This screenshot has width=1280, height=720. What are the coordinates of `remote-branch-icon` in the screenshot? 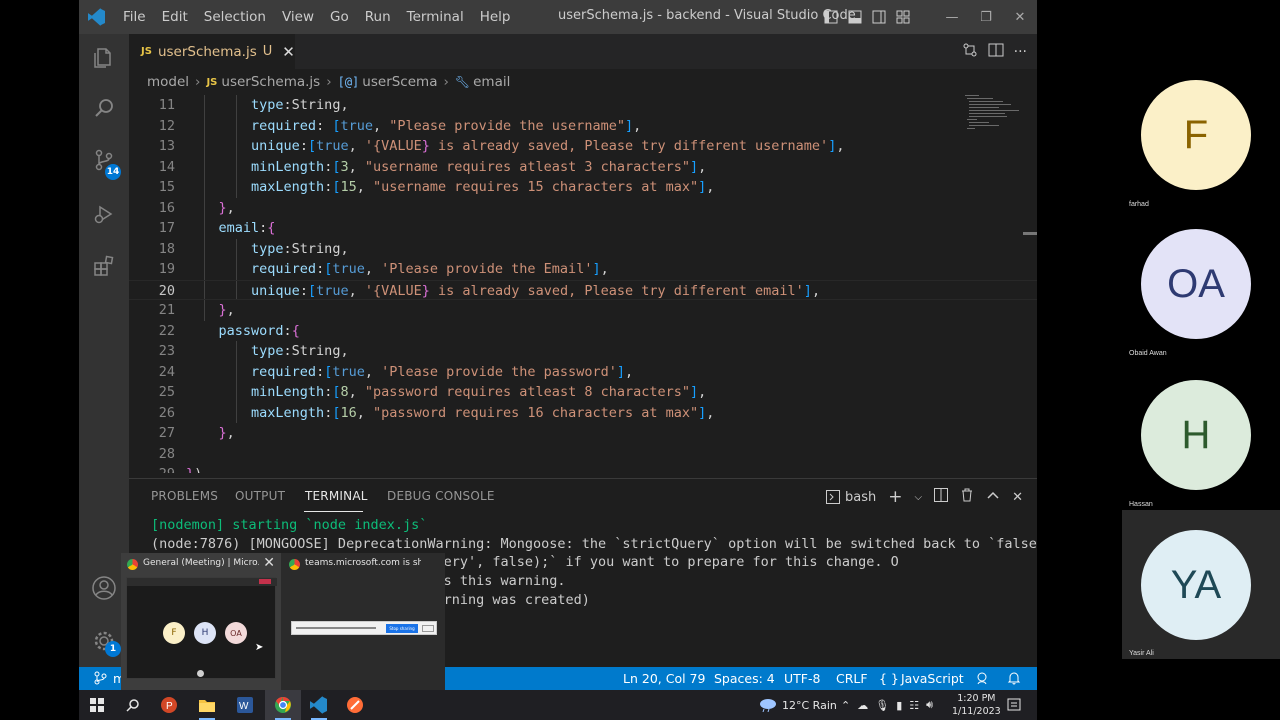 It's located at (100, 679).